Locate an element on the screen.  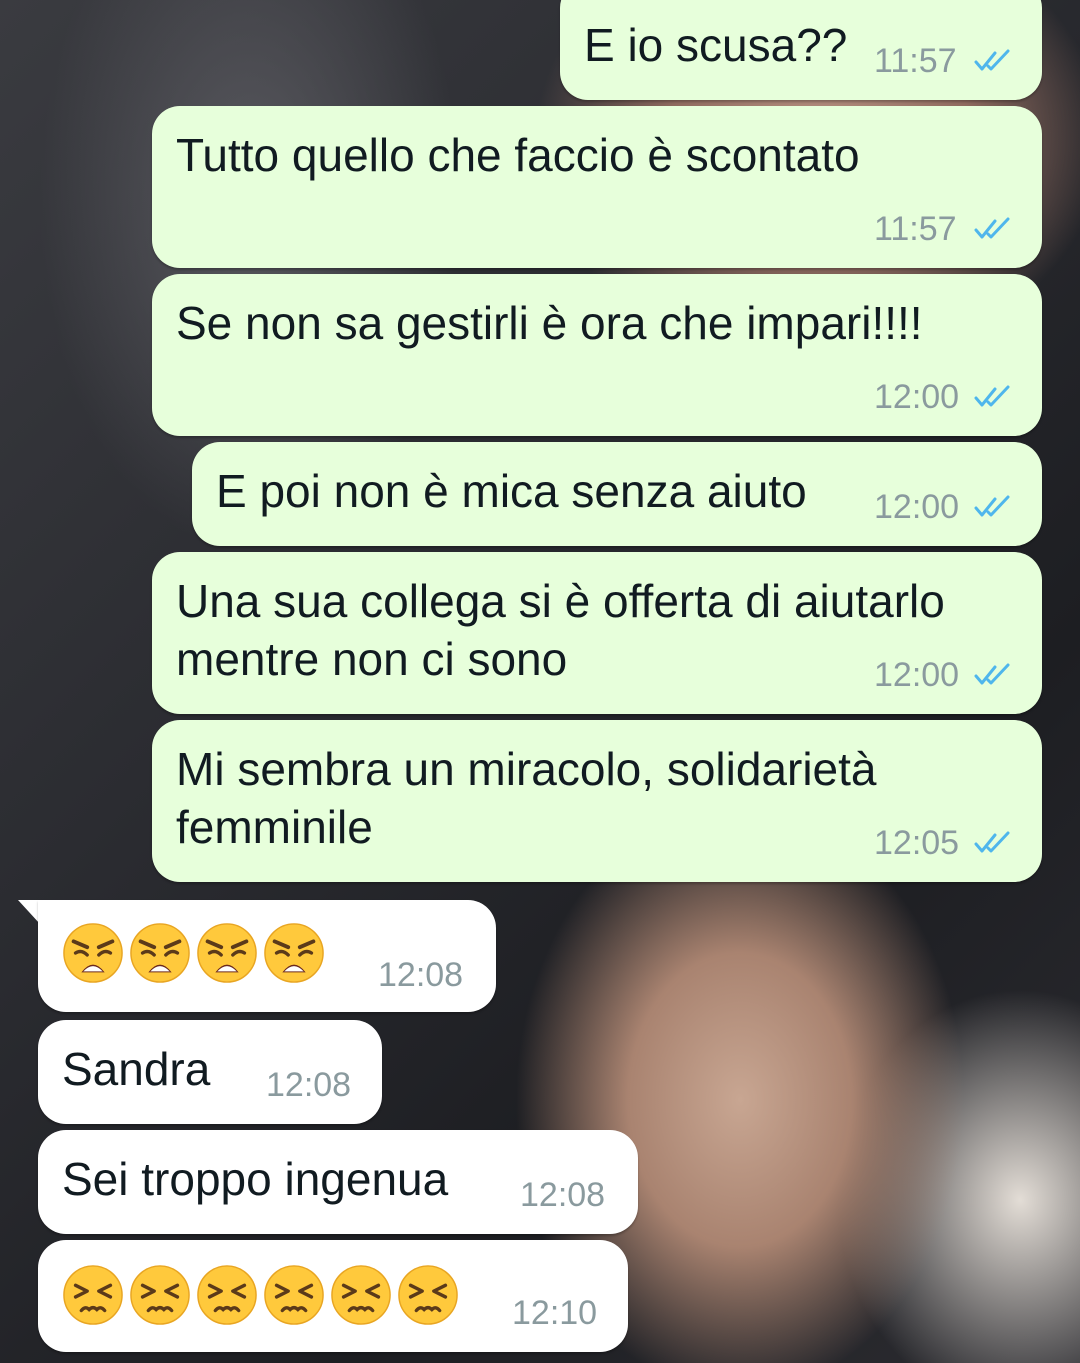
message-time: 12:10 is located at coordinates (555, 1313).